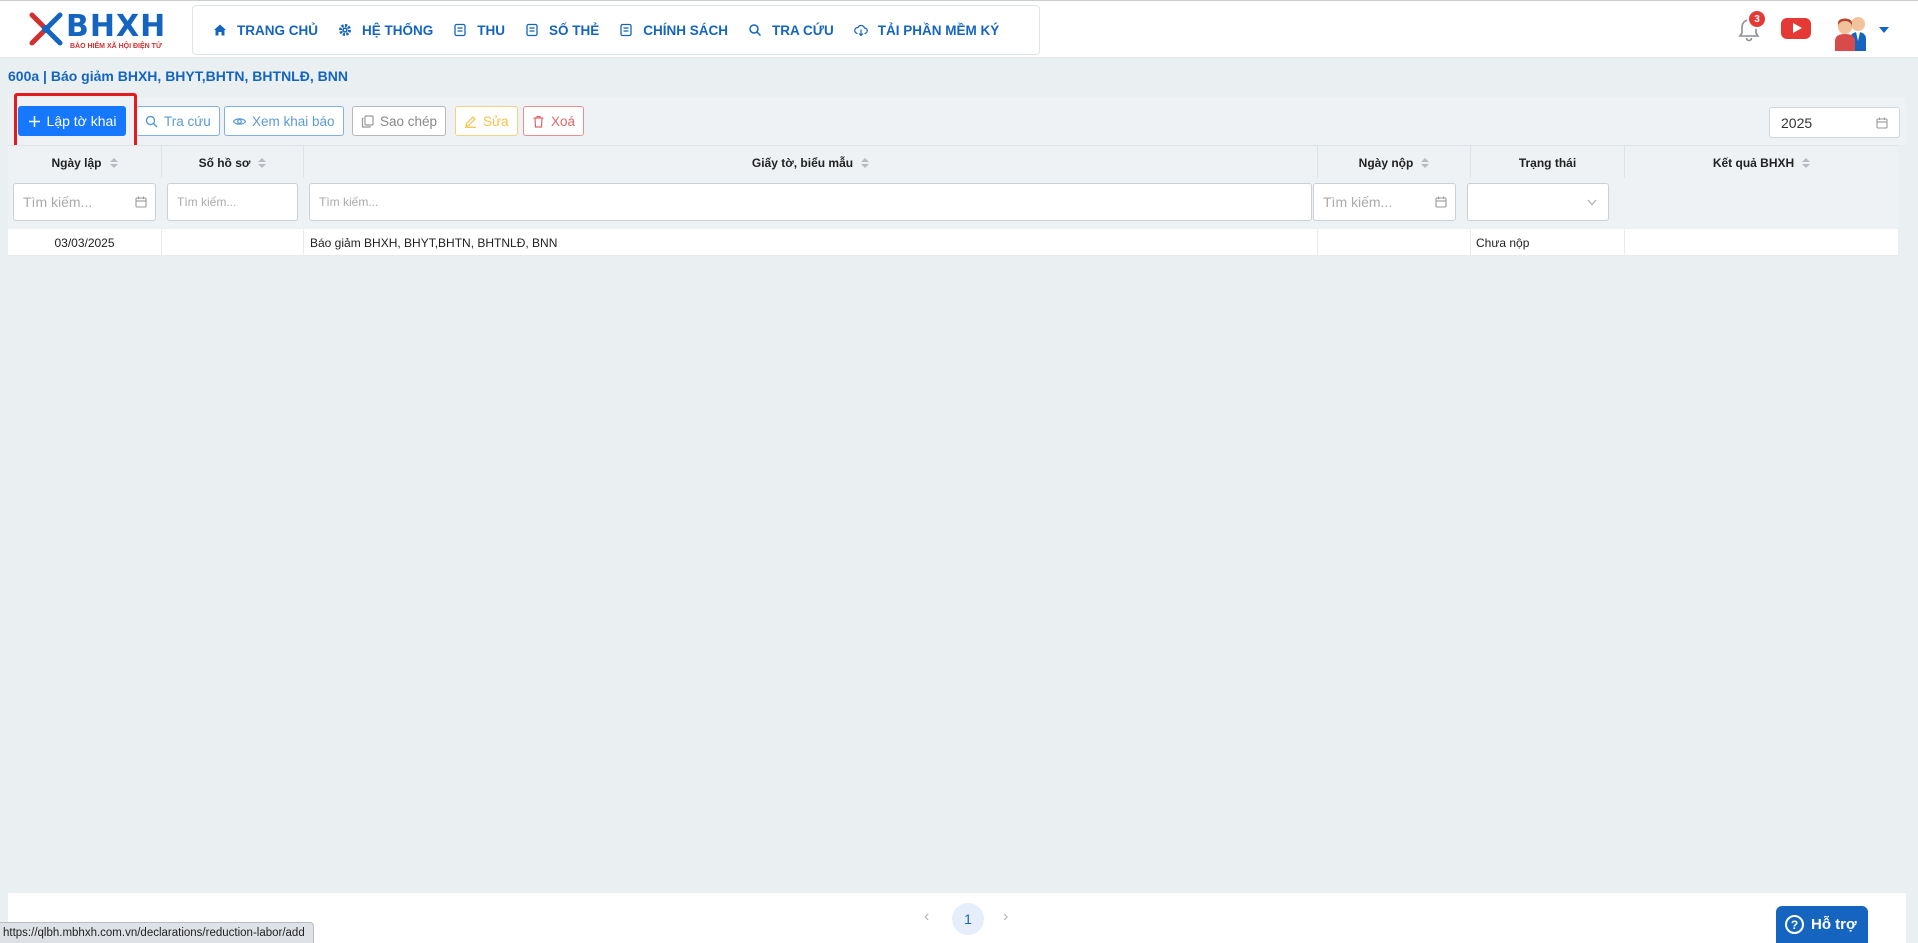  I want to click on nav-item-thu: THU, so click(483, 30).